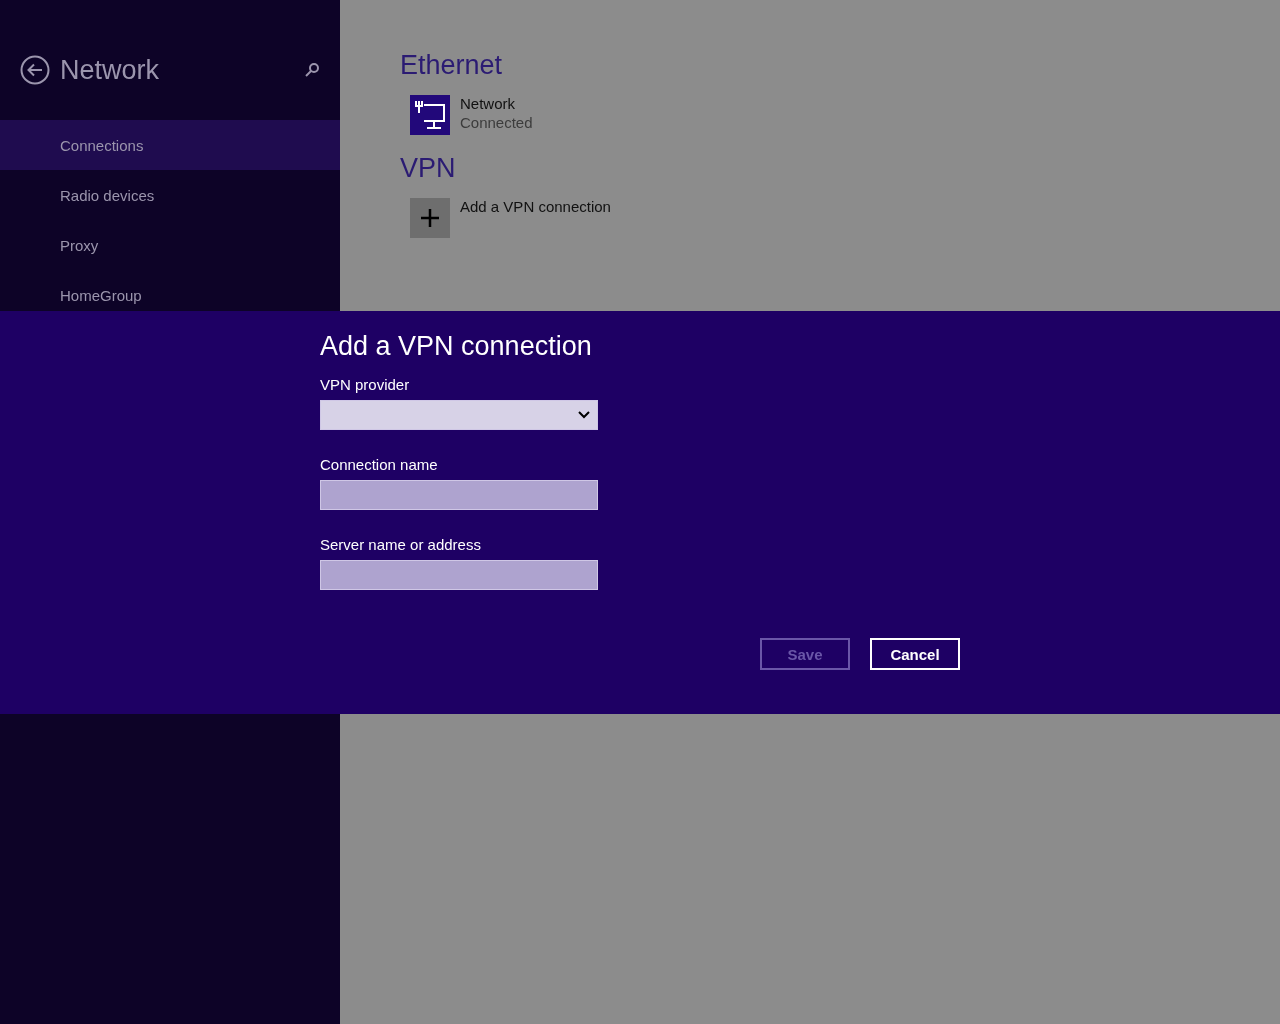  What do you see at coordinates (110, 70) in the screenshot?
I see `page-title: Network` at bounding box center [110, 70].